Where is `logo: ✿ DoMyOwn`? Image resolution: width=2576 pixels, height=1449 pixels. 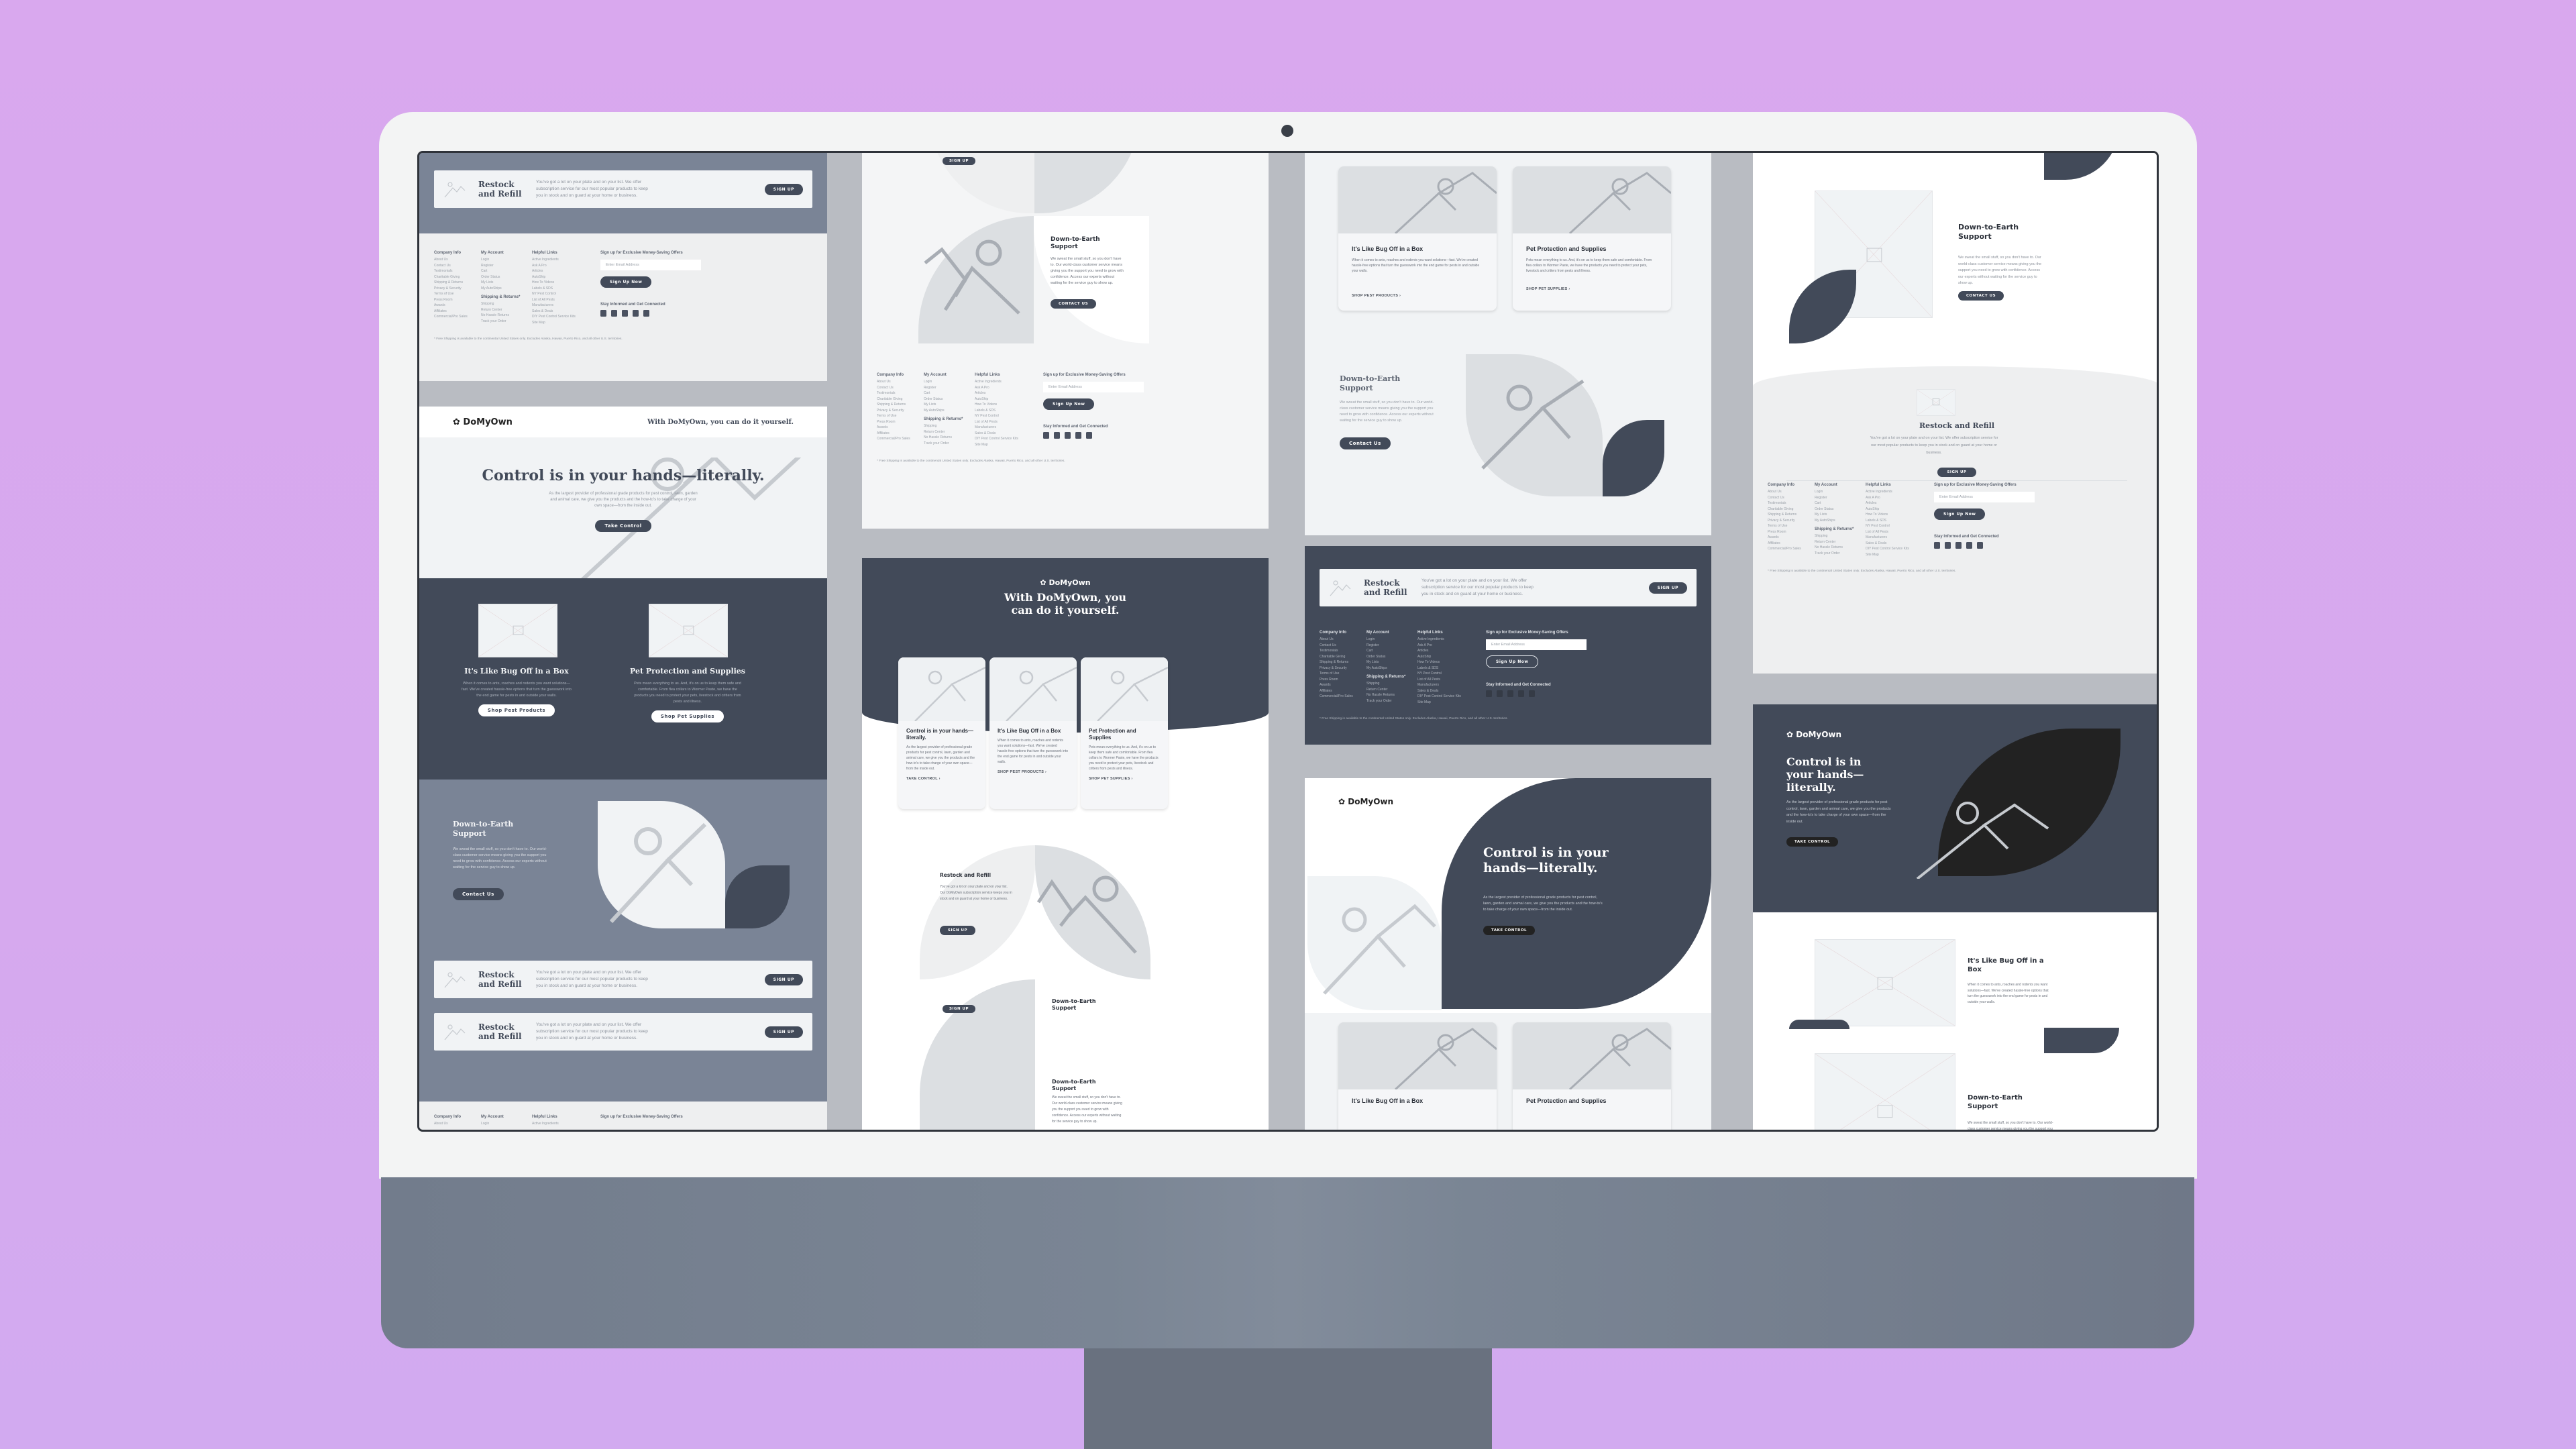
logo: ✿ DoMyOwn is located at coordinates (483, 422).